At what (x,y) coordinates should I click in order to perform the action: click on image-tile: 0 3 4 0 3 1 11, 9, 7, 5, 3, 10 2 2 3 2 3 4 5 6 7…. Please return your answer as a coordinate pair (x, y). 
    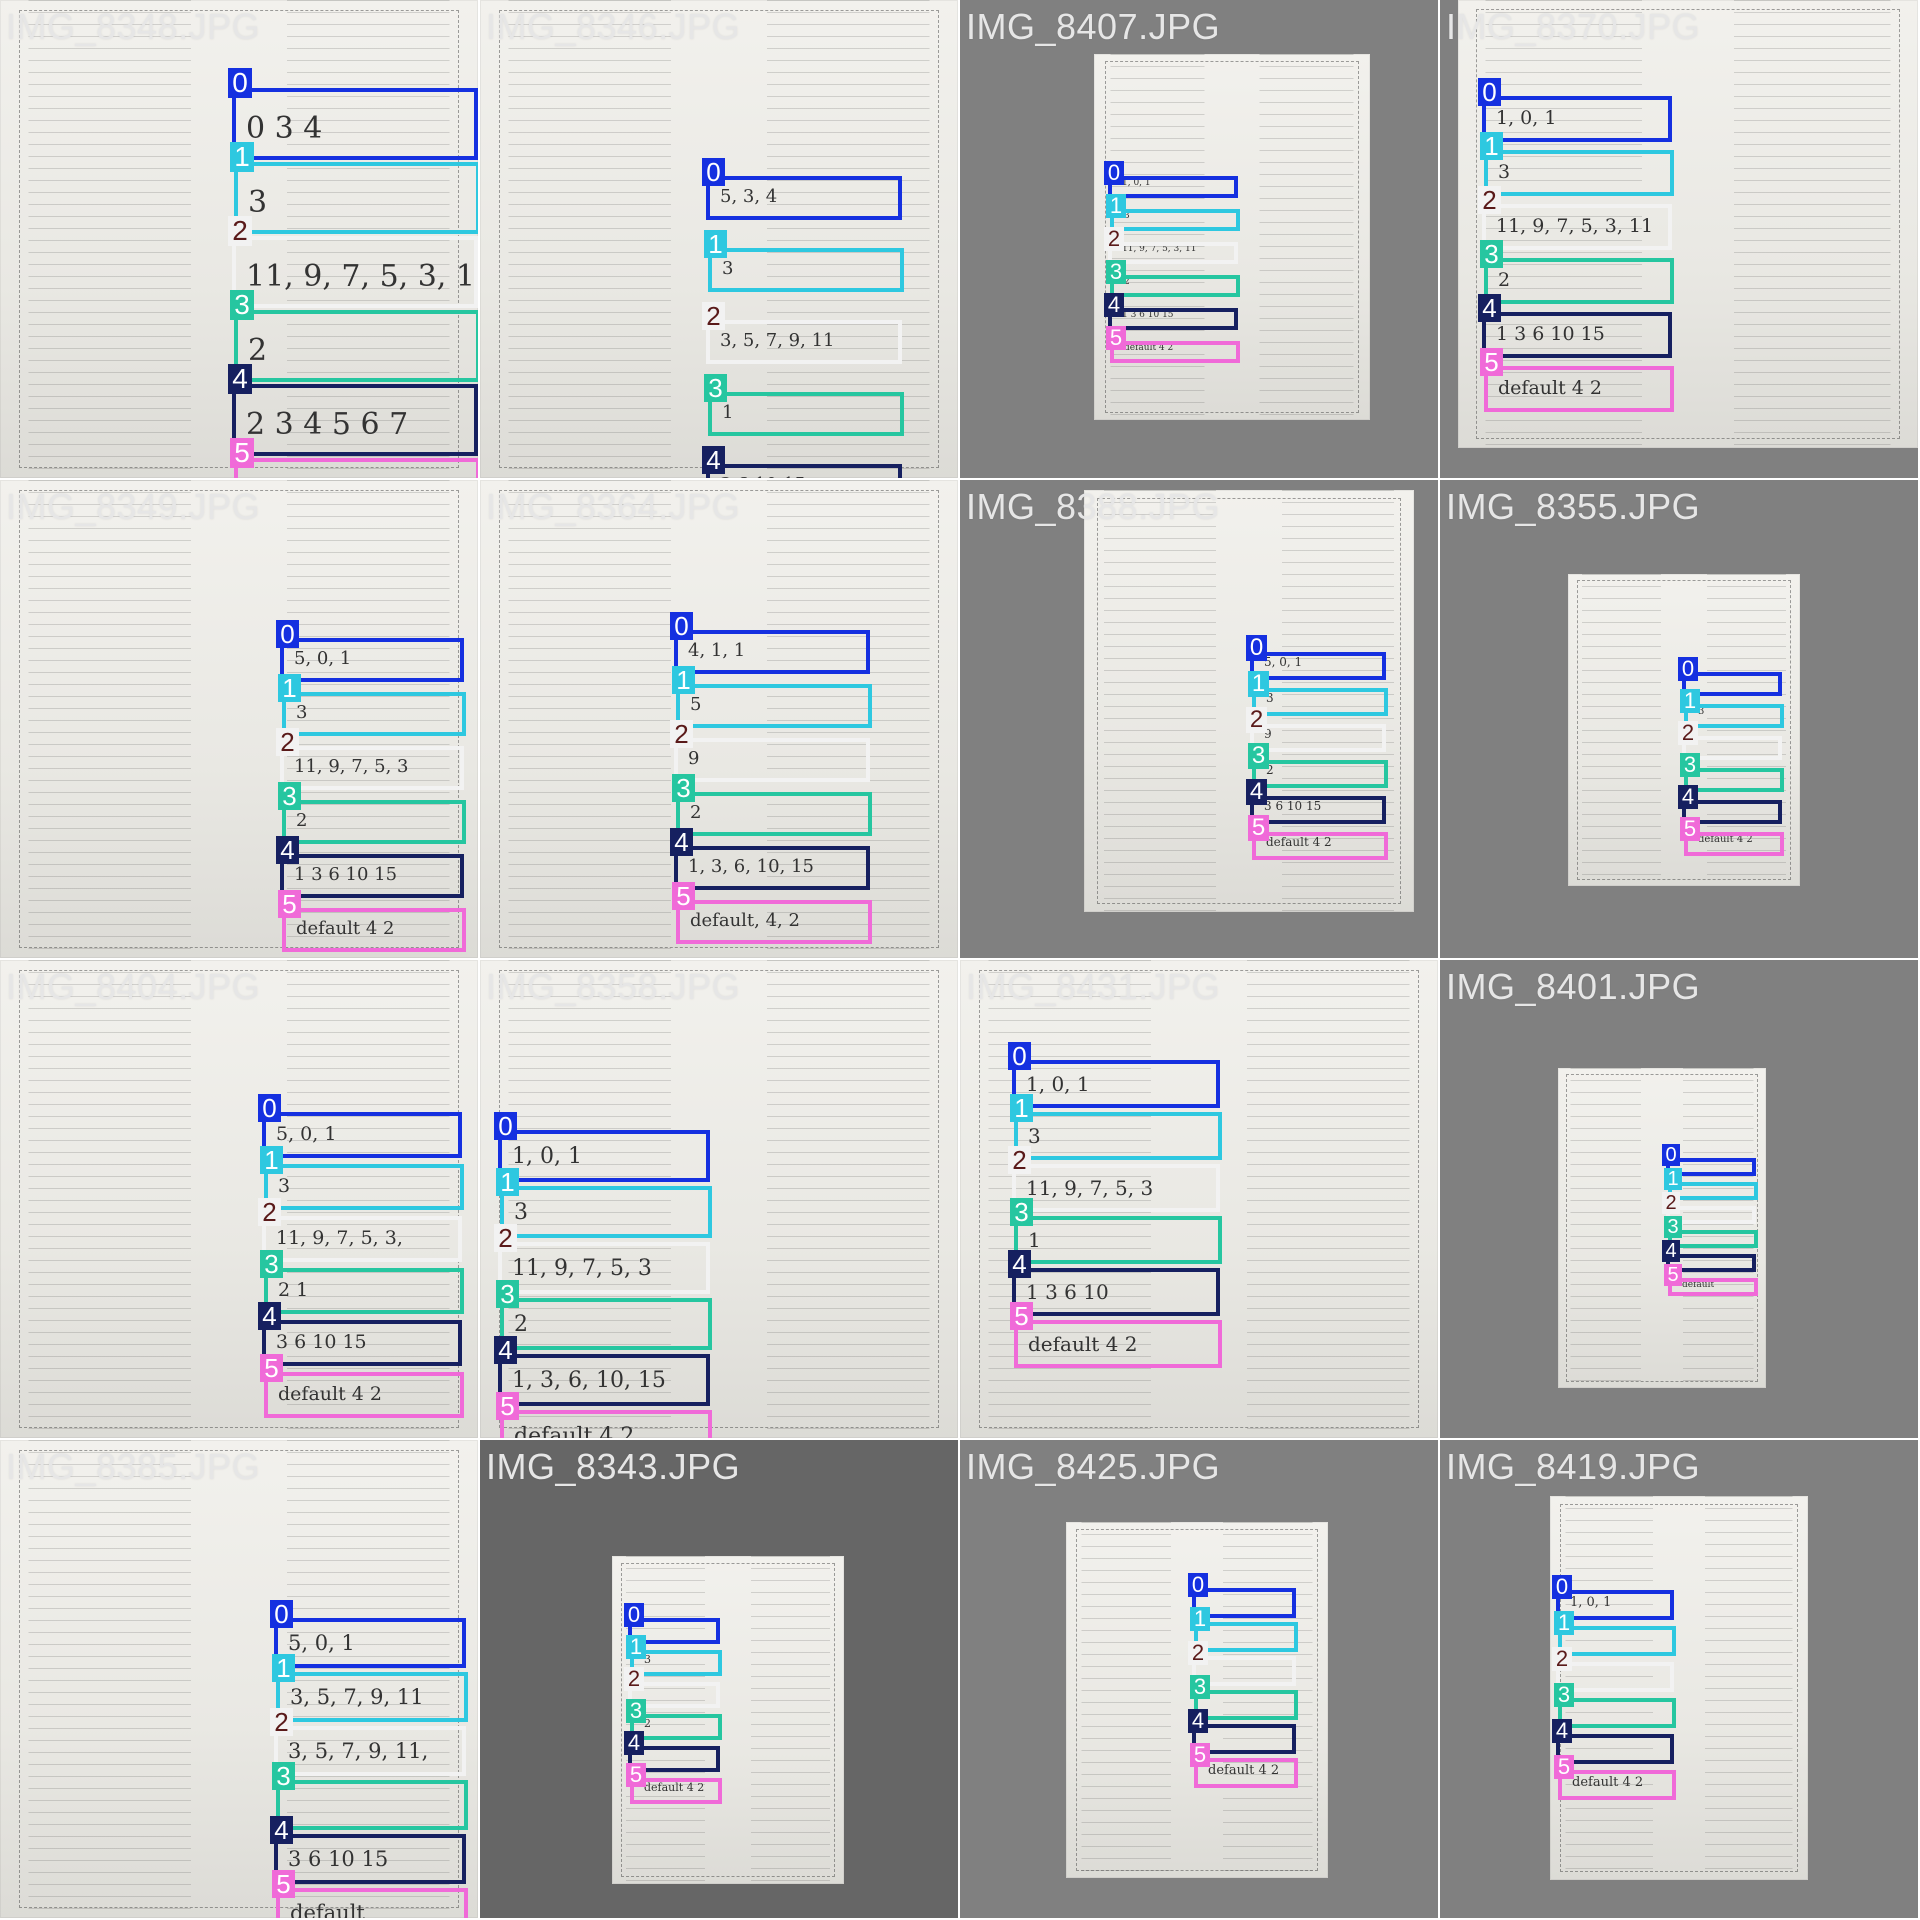
    Looking at the image, I should click on (239, 239).